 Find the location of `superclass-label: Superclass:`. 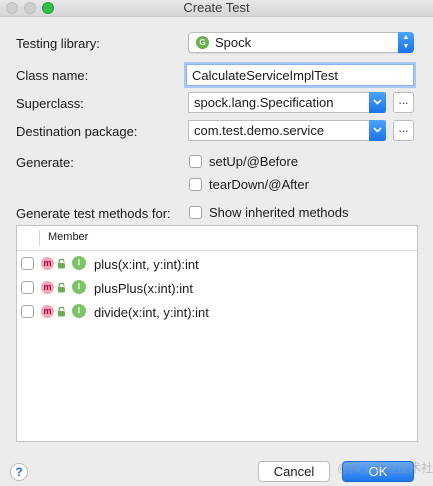

superclass-label: Superclass: is located at coordinates (50, 103).